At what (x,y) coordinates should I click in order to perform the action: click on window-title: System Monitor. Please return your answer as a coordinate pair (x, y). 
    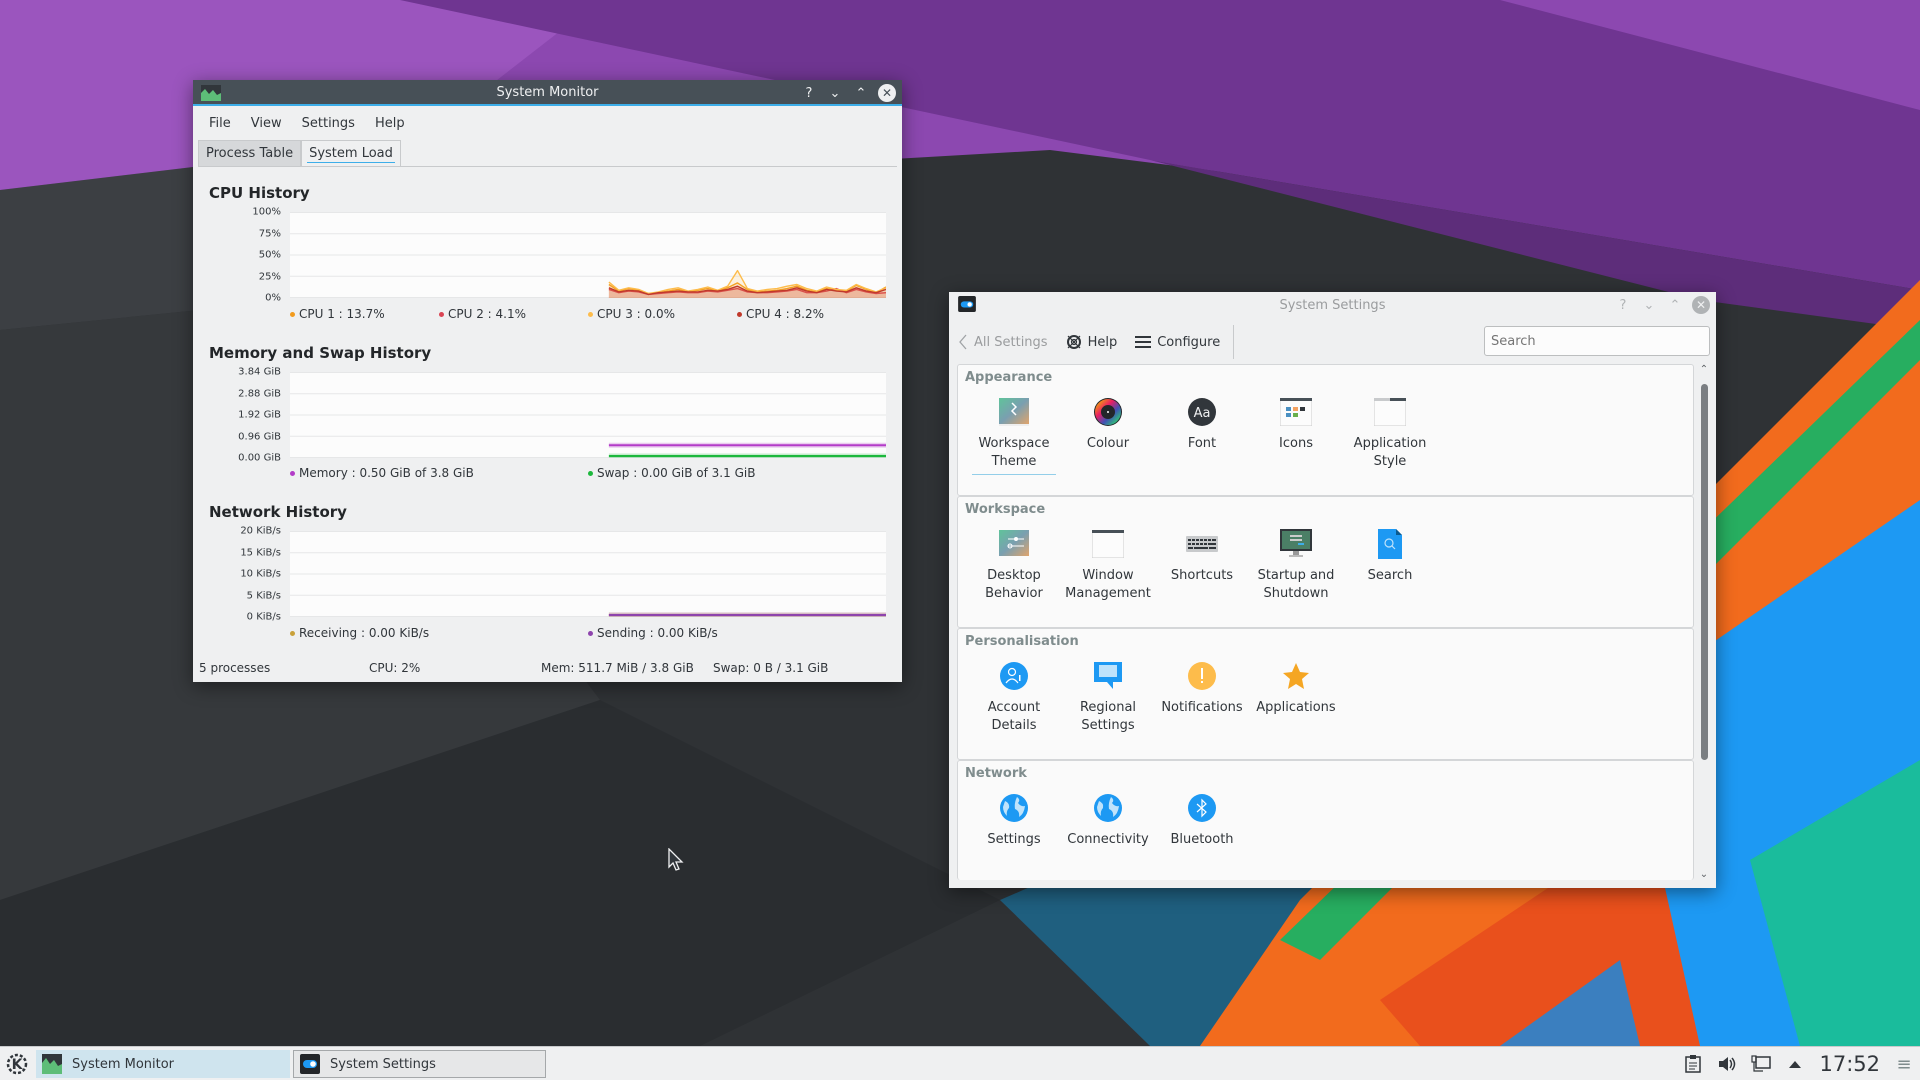
    Looking at the image, I should click on (547, 92).